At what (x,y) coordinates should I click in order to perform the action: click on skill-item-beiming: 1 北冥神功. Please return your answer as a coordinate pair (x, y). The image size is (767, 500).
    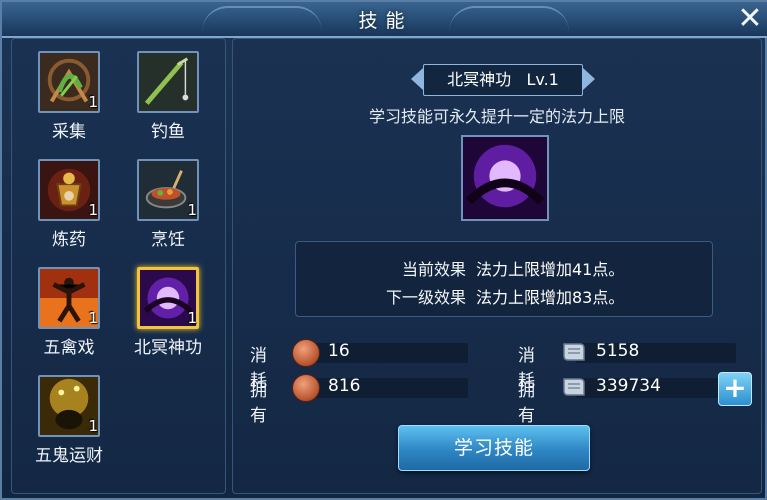
    Looking at the image, I should click on (168, 319).